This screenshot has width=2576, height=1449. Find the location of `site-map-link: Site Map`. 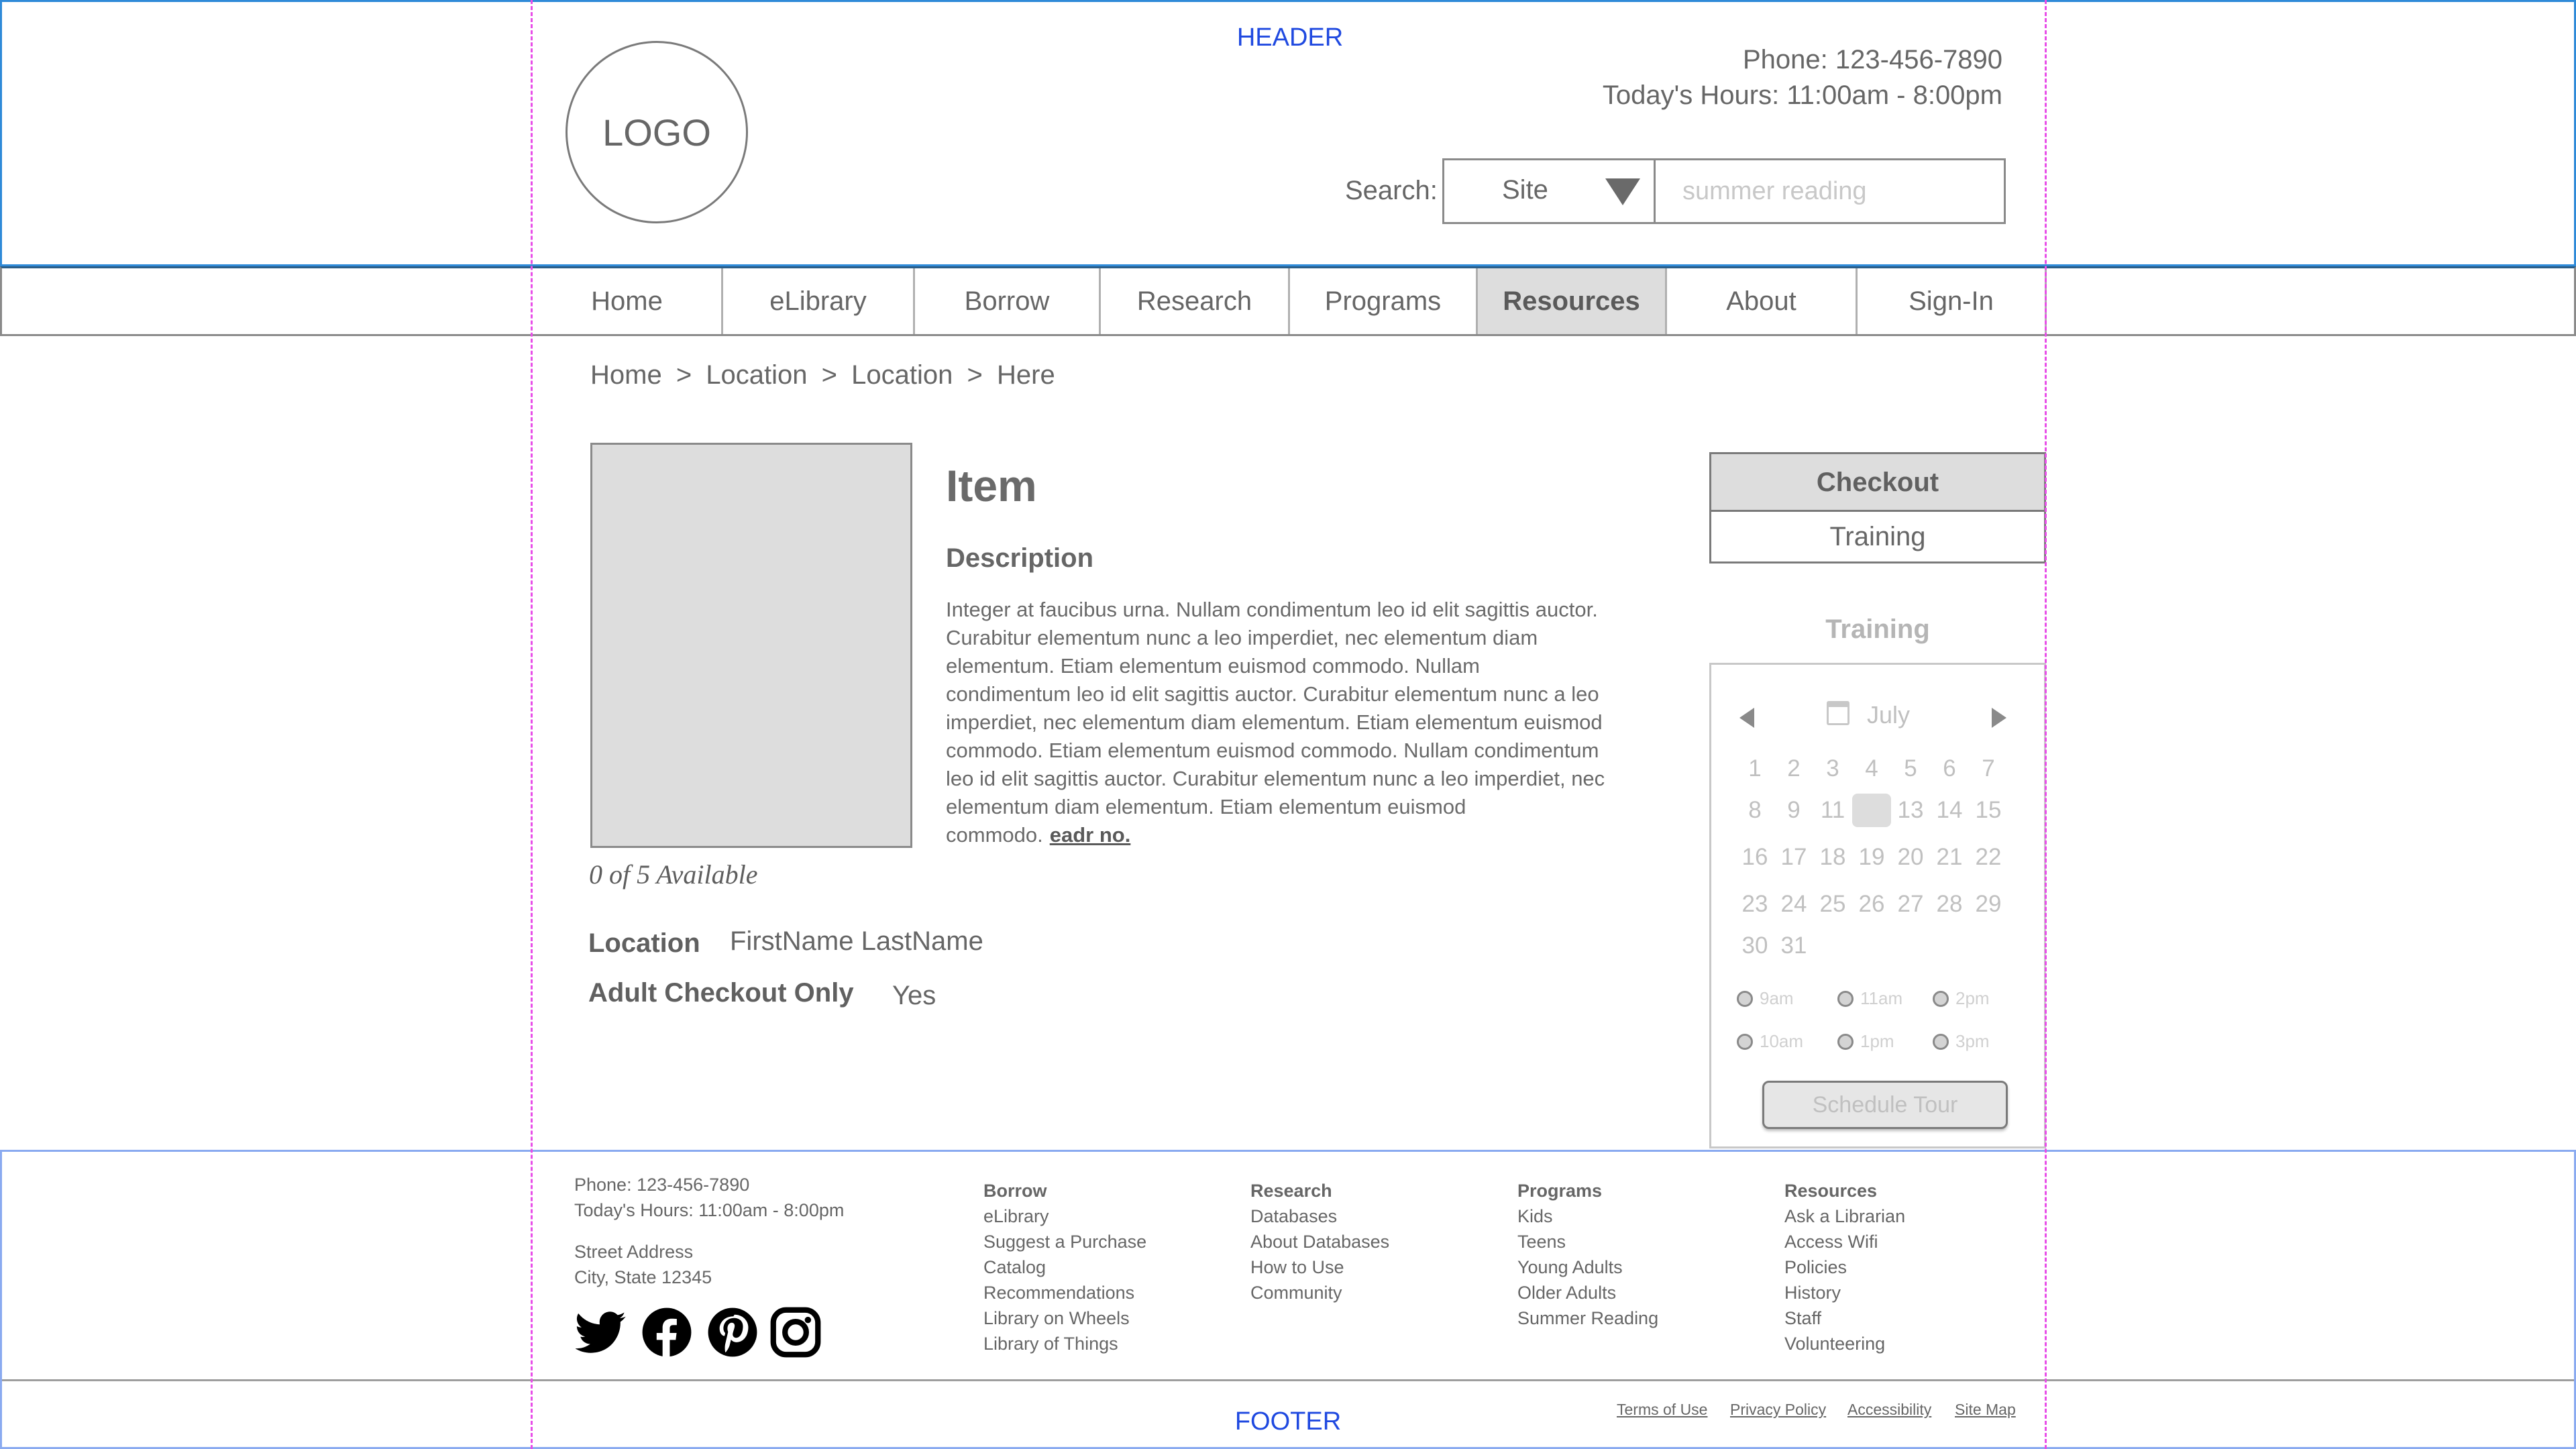

site-map-link: Site Map is located at coordinates (1985, 1410).